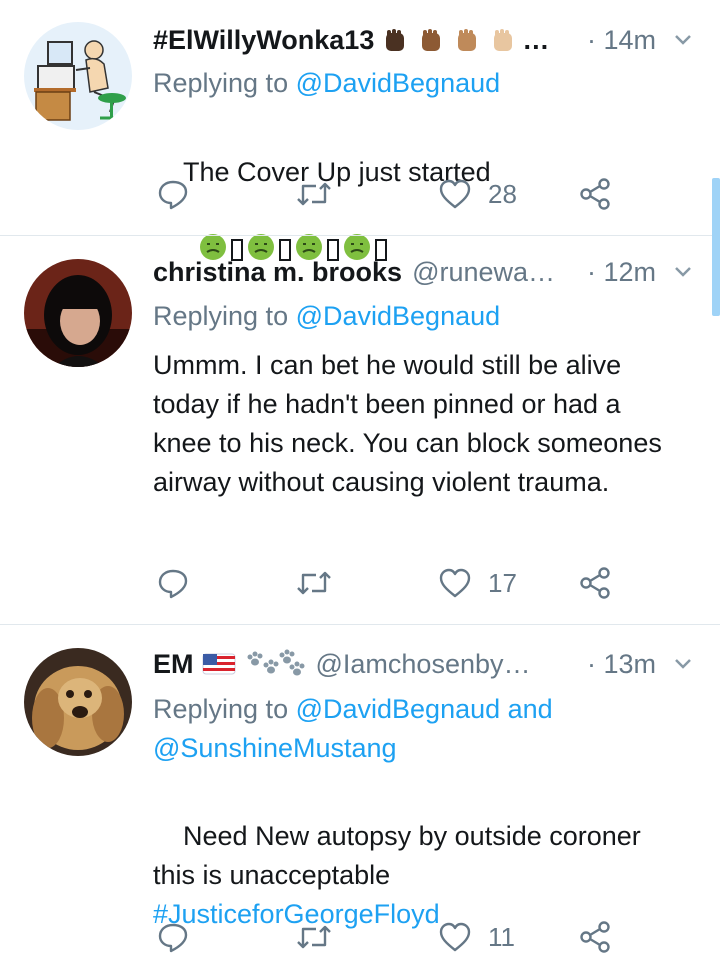  What do you see at coordinates (275, 662) in the screenshot?
I see `paw-prints-icon` at bounding box center [275, 662].